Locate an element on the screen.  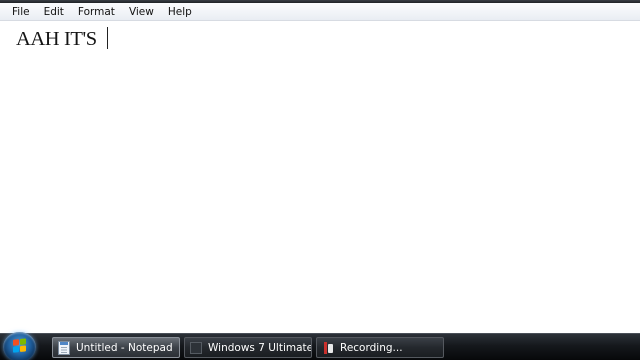
menu-file: File is located at coordinates (21, 12).